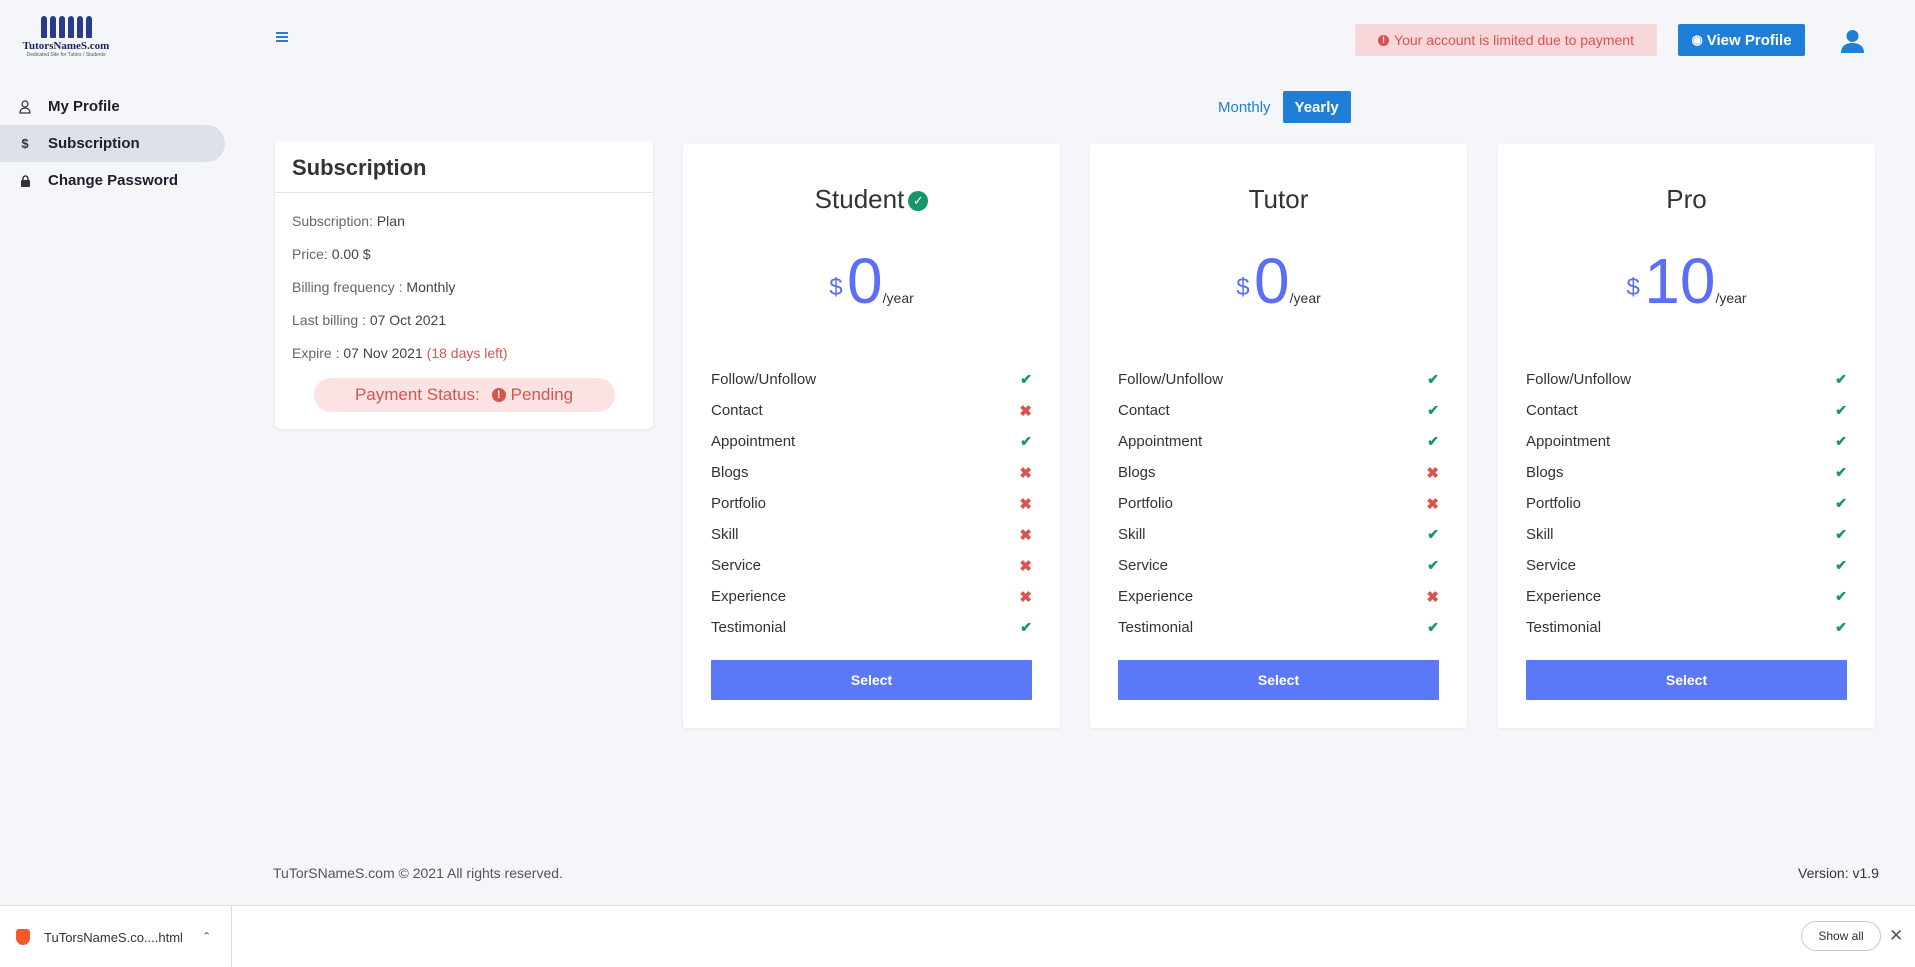  I want to click on download-filename: TuTorsNameS.co....html, so click(113, 937).